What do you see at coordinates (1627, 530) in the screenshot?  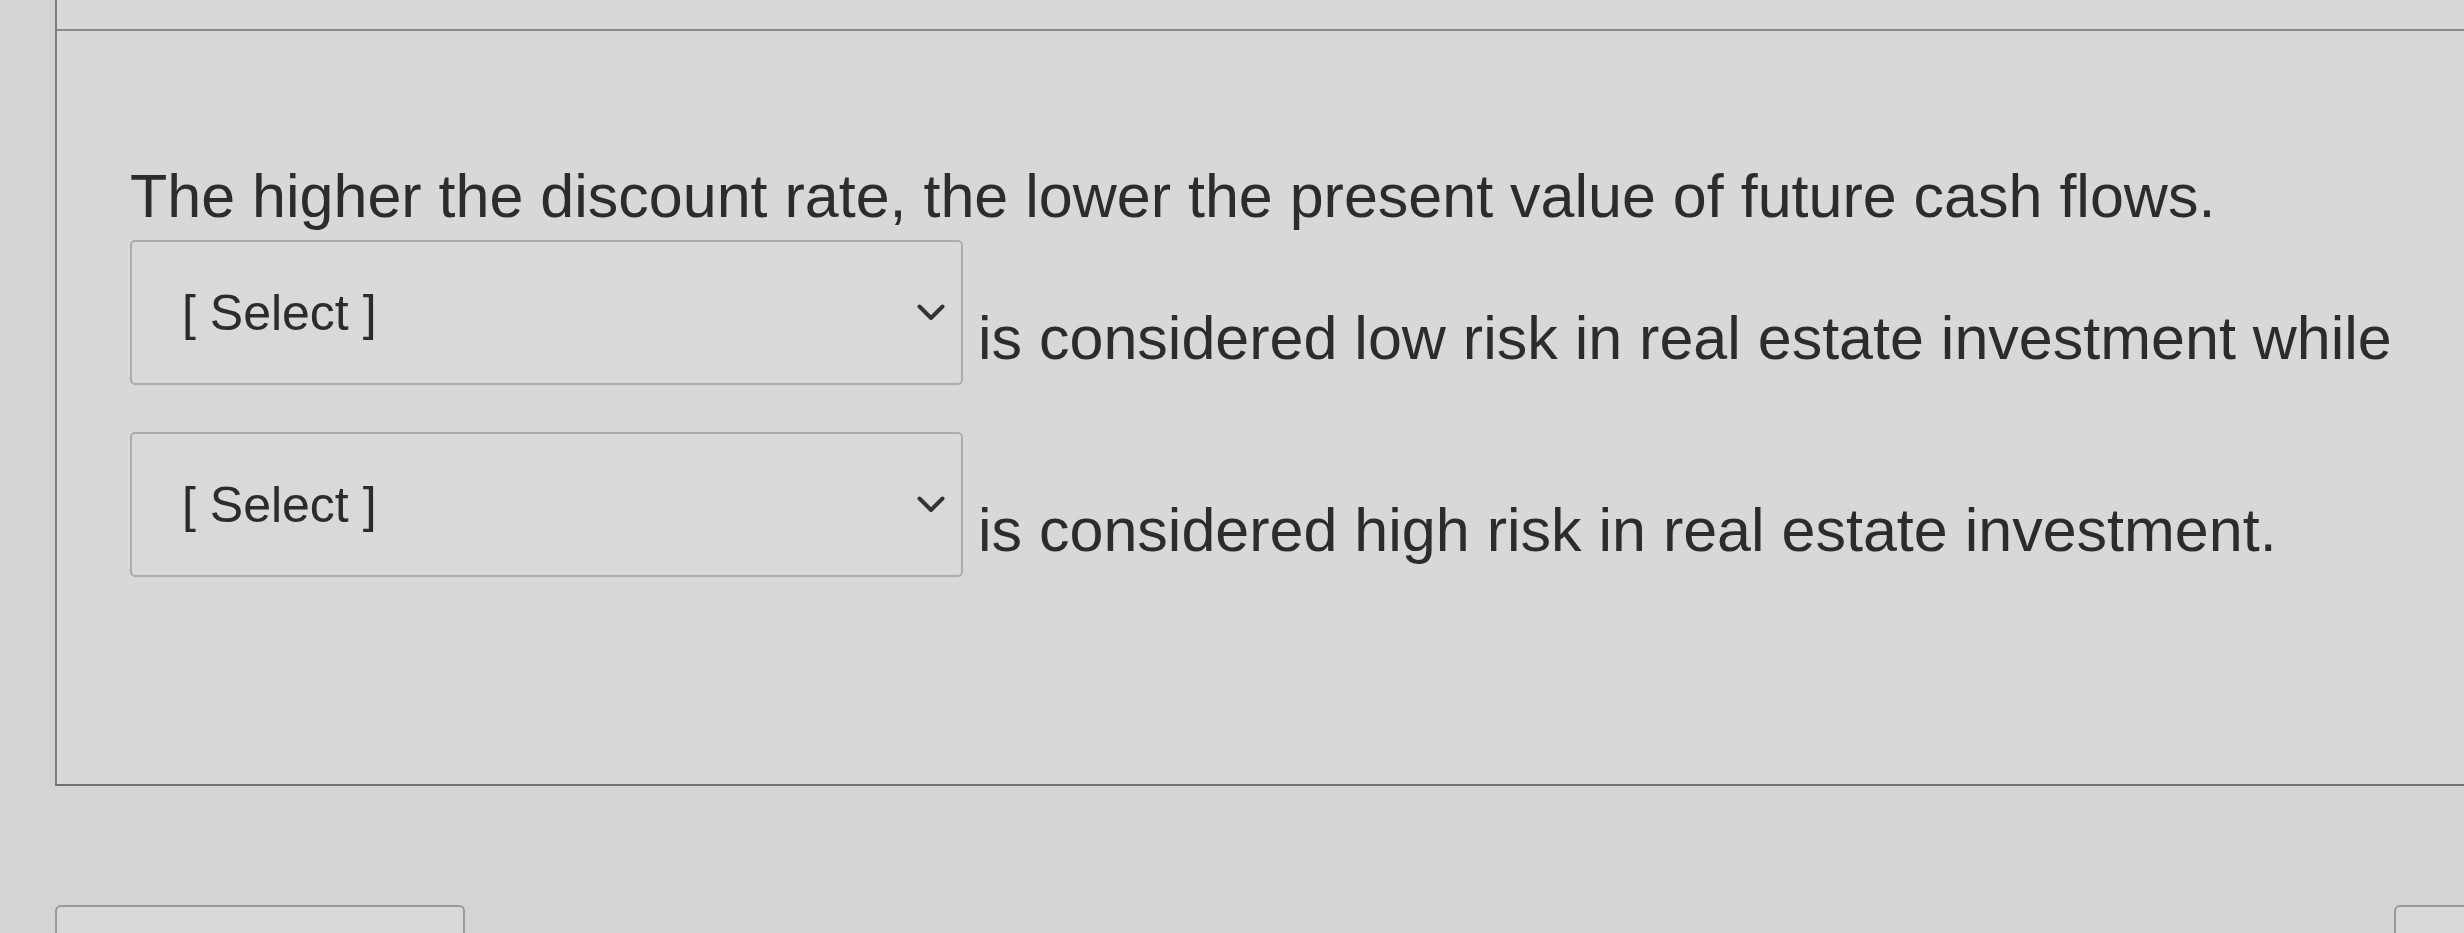 I see `sentence-text: is considered high risk in real estate investment.` at bounding box center [1627, 530].